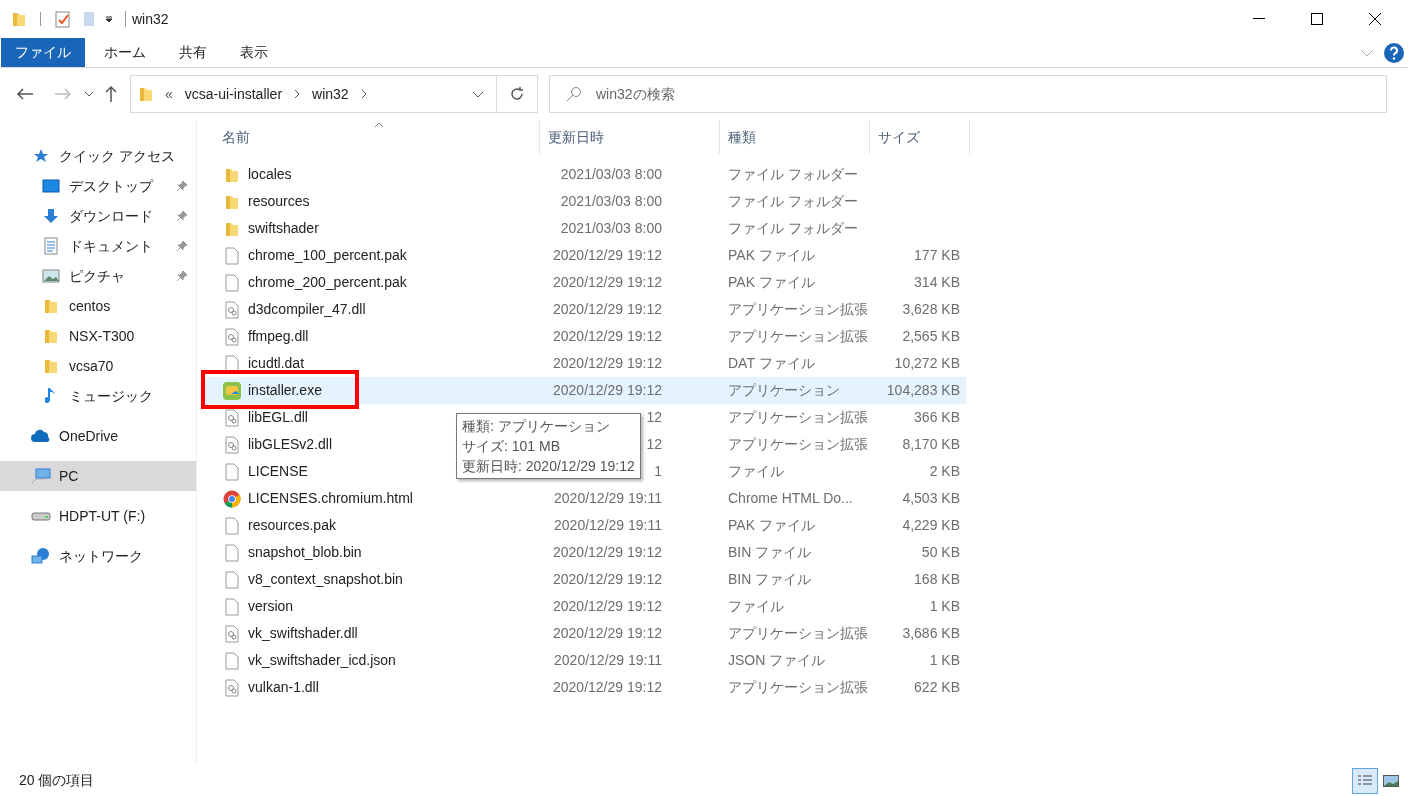  I want to click on refresh-icon, so click(517, 94).